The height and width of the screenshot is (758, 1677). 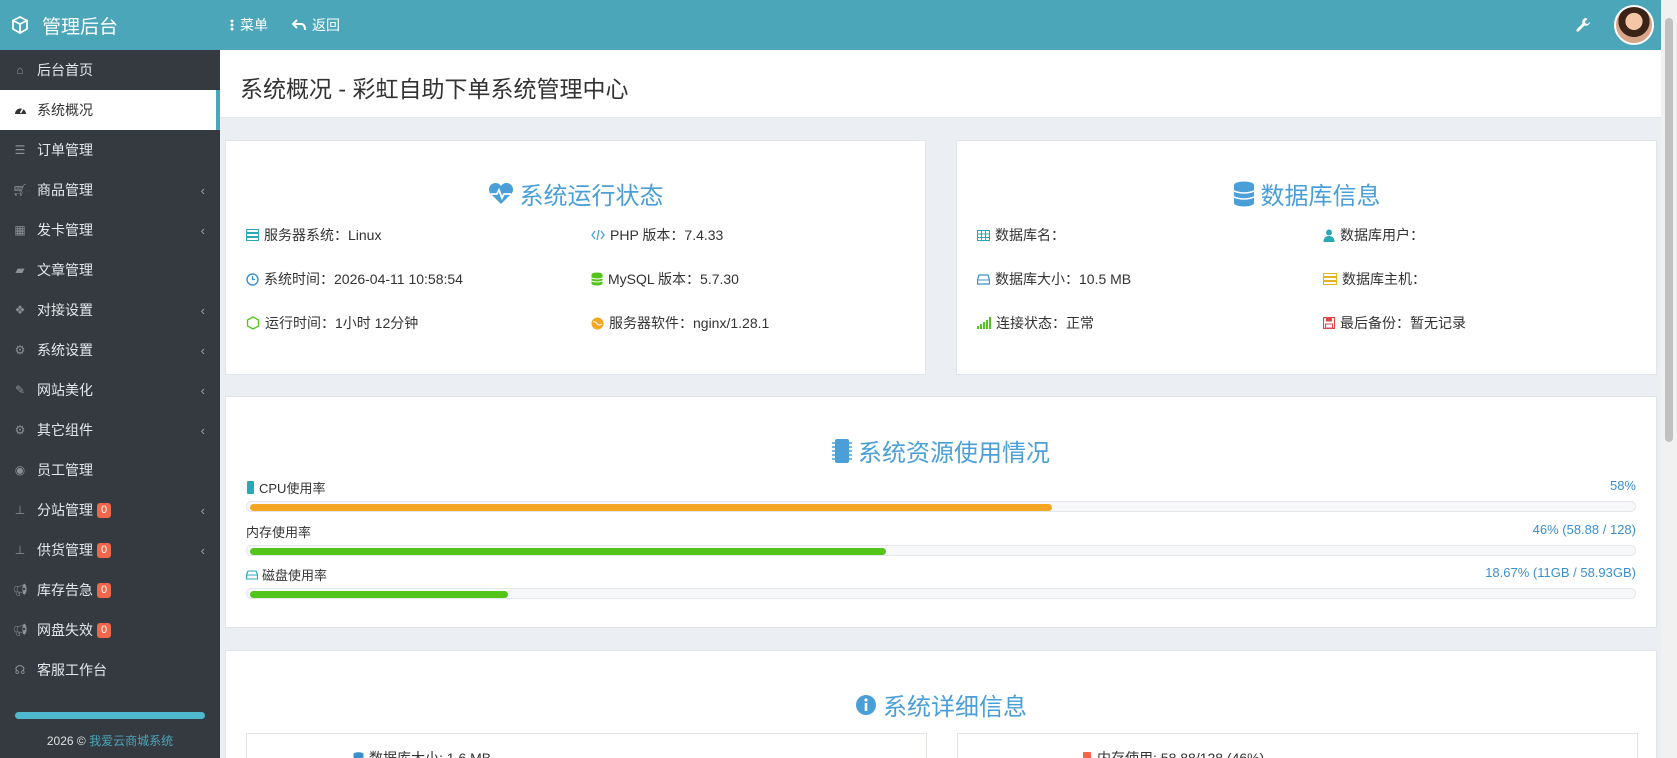 I want to click on sidebar-item-supply: ⊥ 供货管理 0 ‹, so click(x=110, y=550).